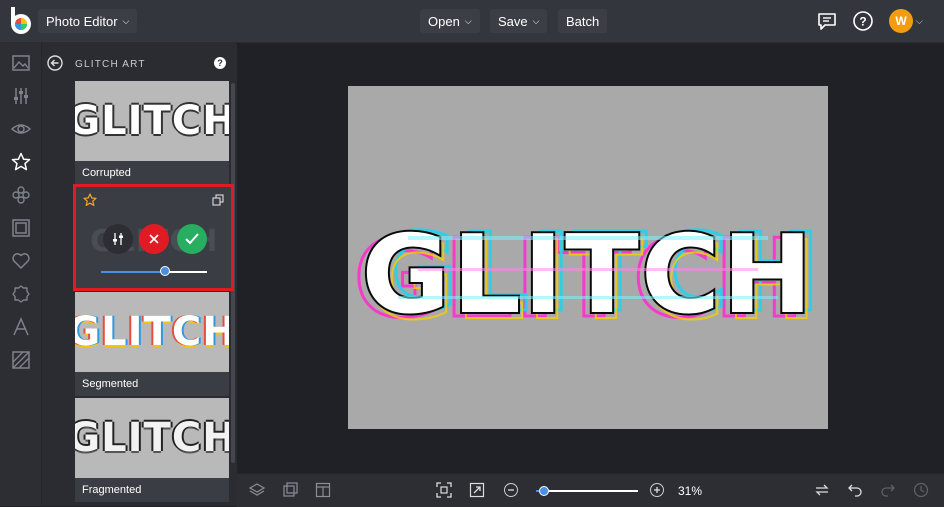 The image size is (944, 507). I want to click on layout-icon, so click(323, 490).